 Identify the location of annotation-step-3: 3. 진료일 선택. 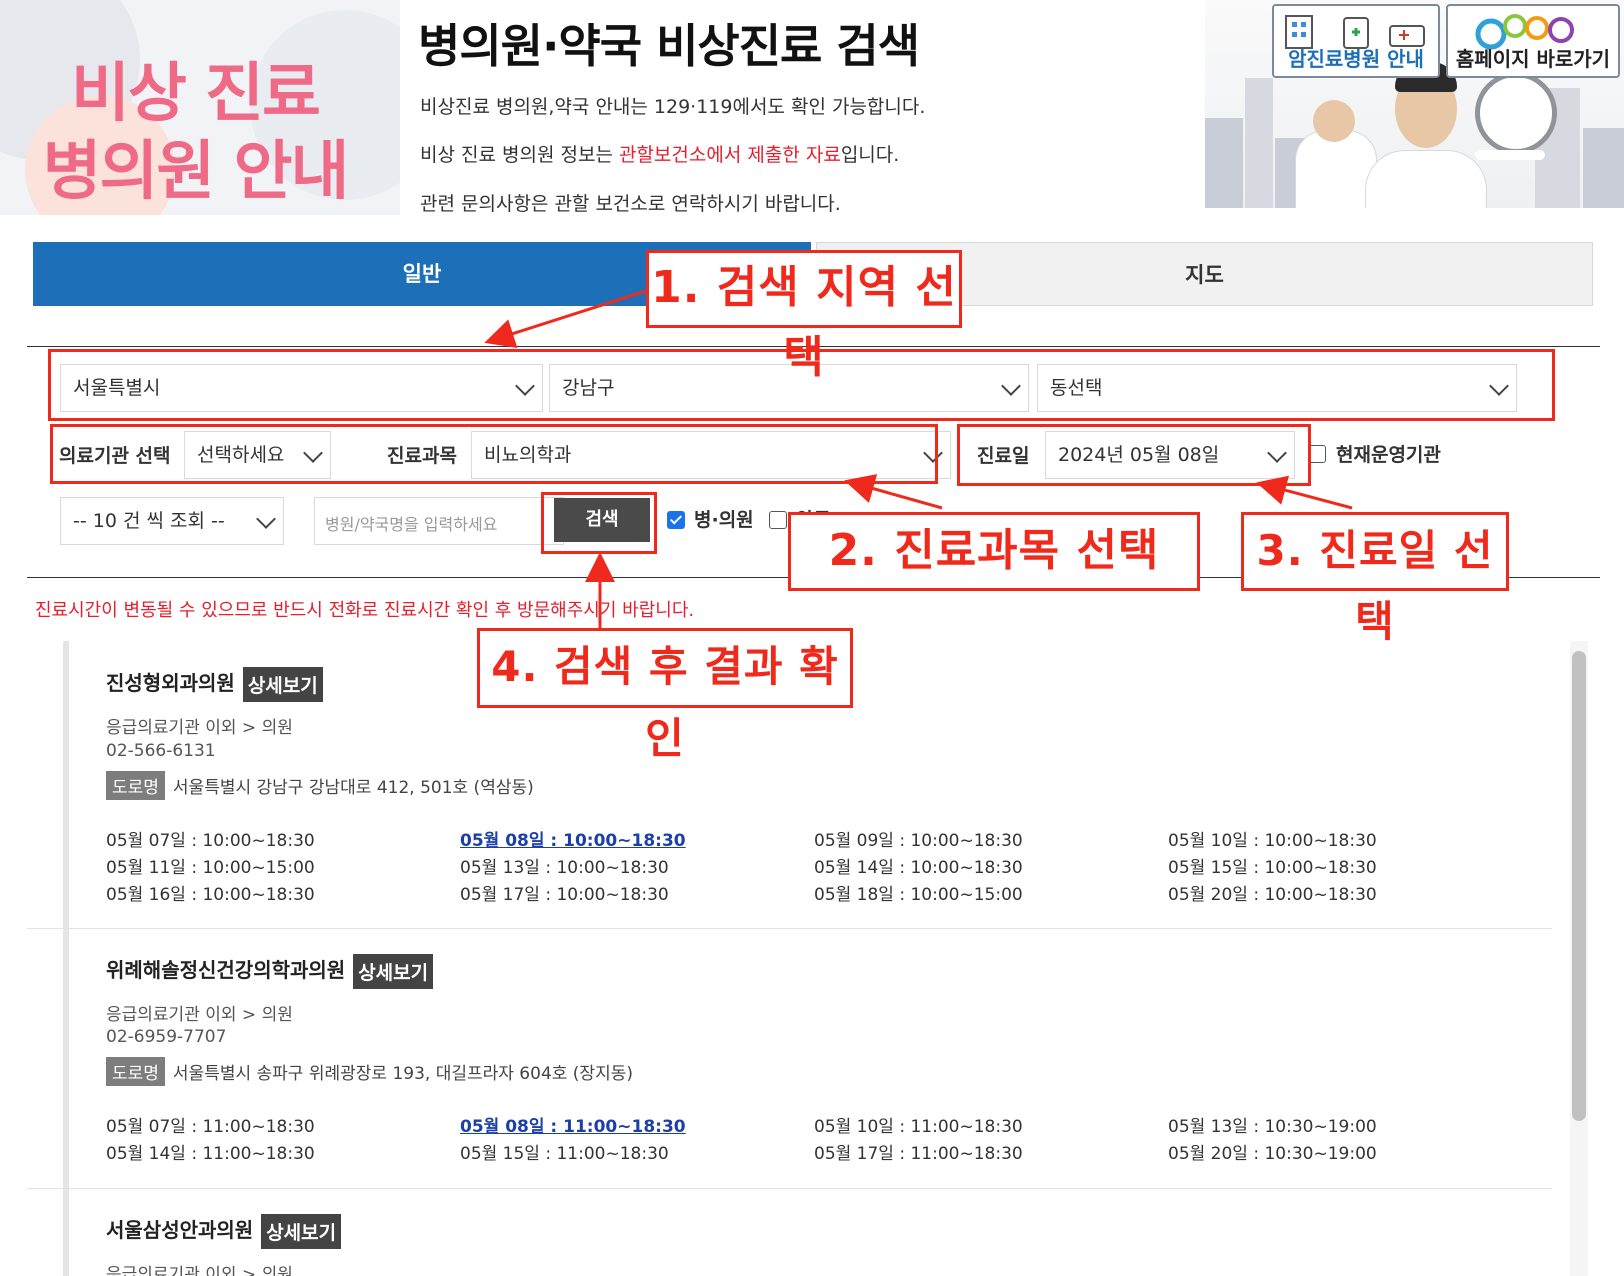
(1375, 579).